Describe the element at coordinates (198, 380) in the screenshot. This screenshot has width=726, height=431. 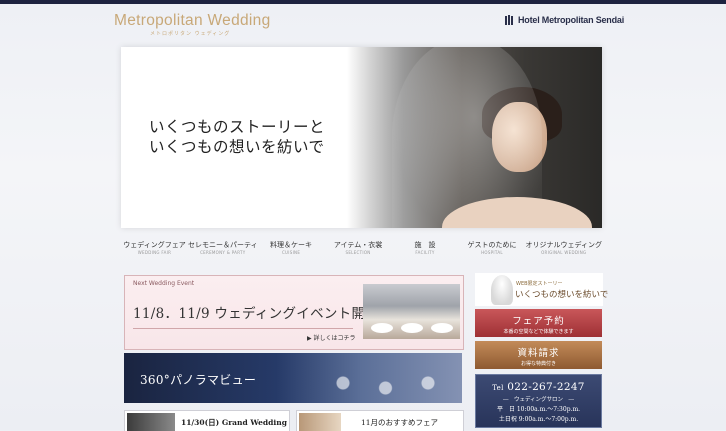
I see `panorama-title: 360°パノラマビュー` at that location.